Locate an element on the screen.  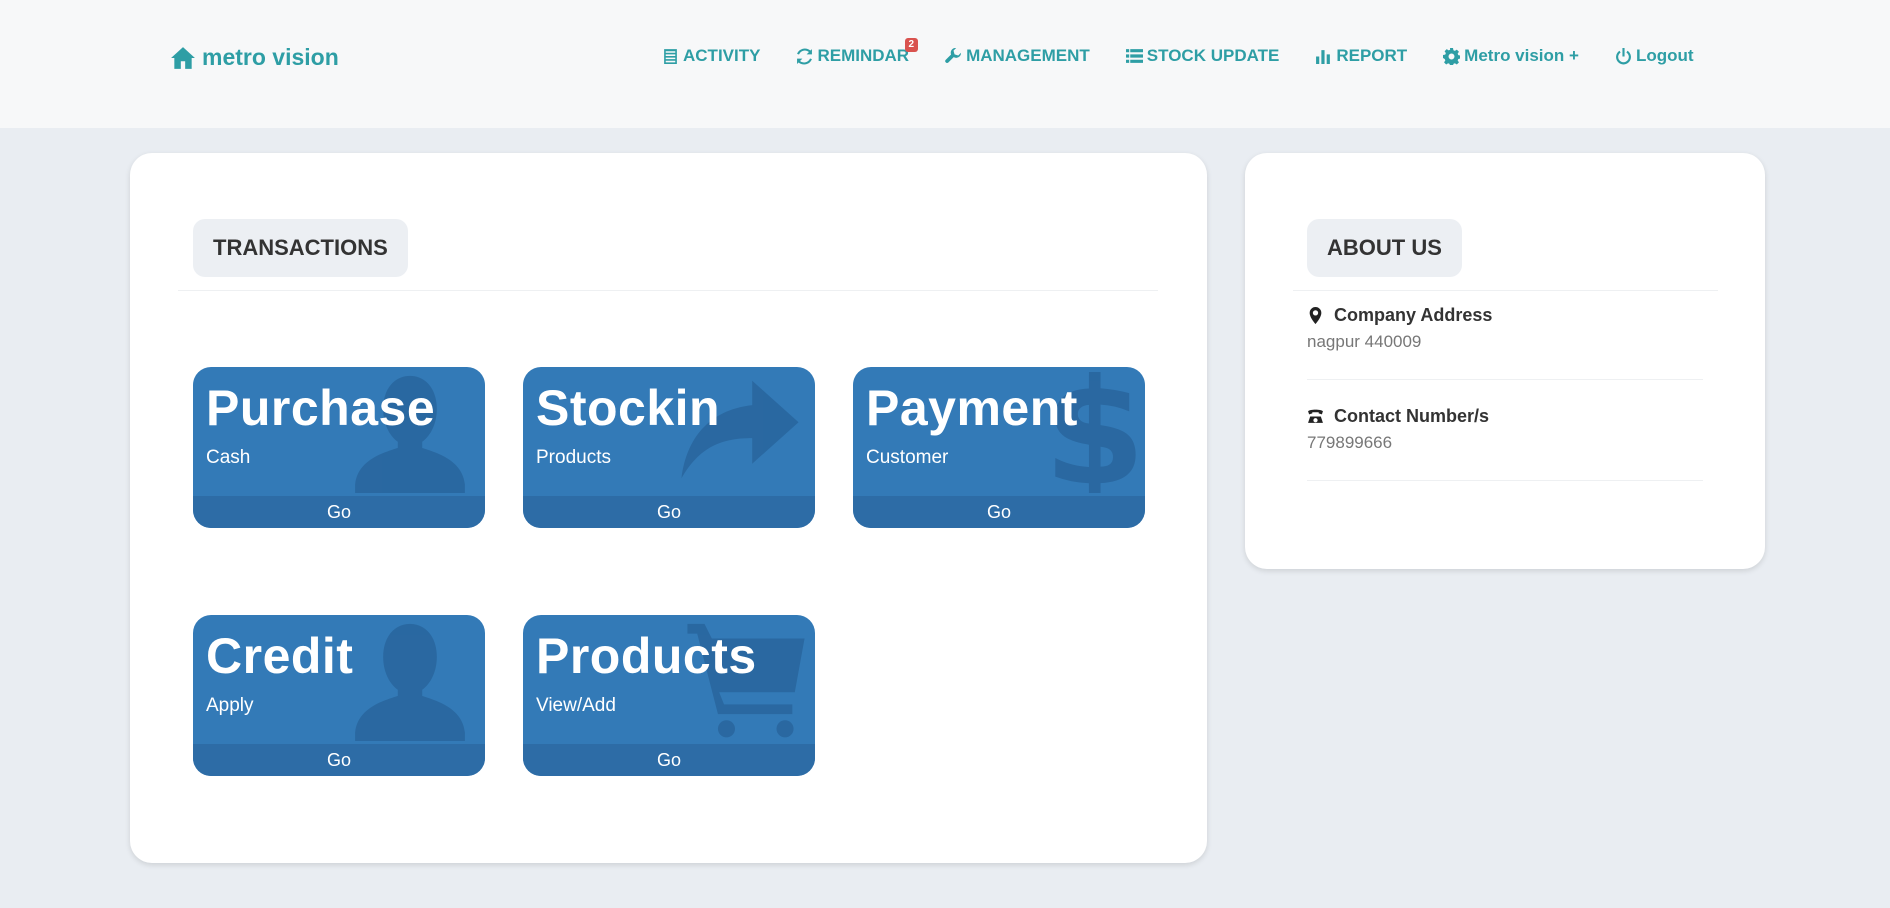
nav-report: REPORT is located at coordinates (1361, 56).